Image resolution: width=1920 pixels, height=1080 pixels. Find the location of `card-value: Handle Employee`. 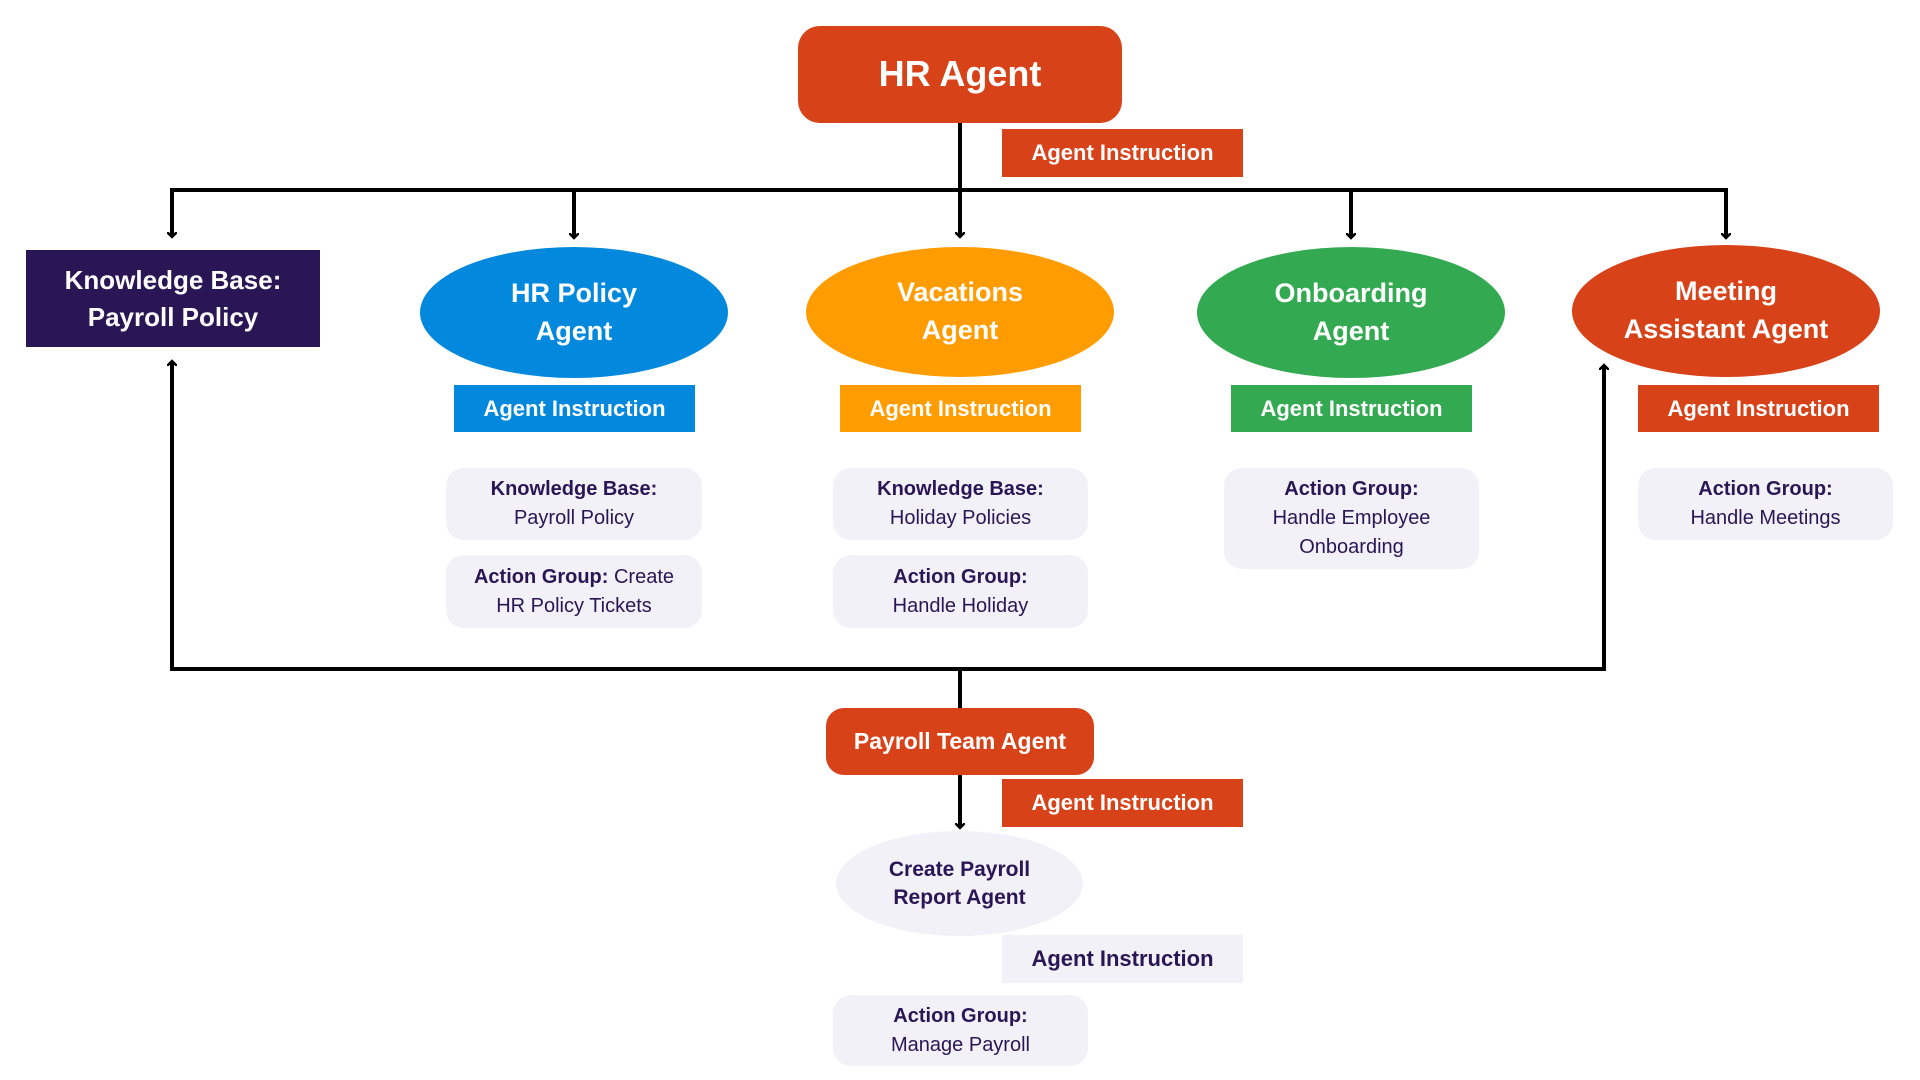

card-value: Handle Employee is located at coordinates (1351, 518).